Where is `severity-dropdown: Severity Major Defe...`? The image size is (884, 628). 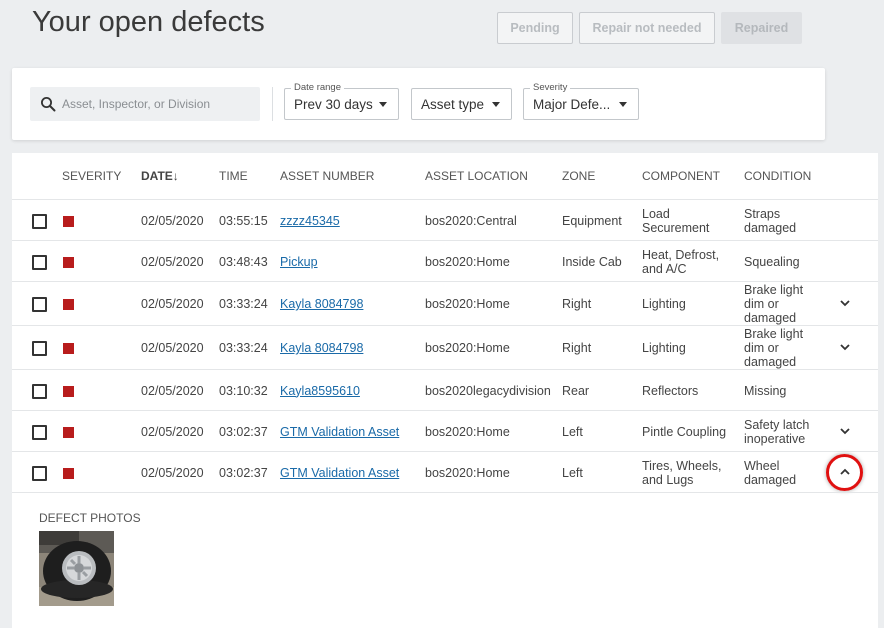 severity-dropdown: Severity Major Defe... is located at coordinates (581, 101).